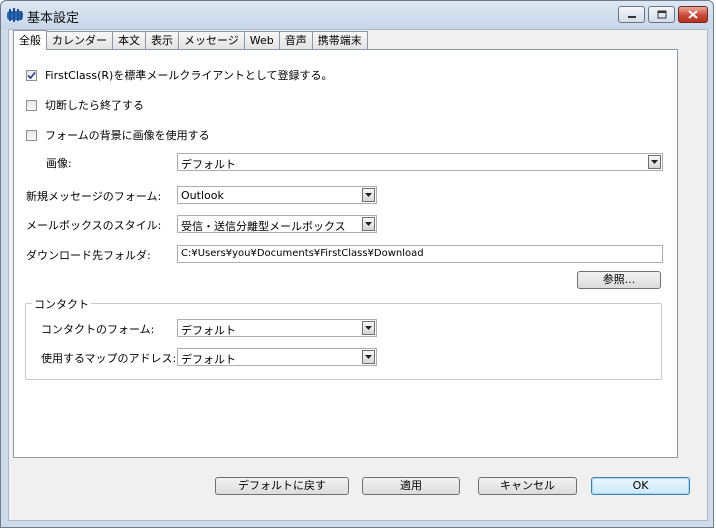 This screenshot has height=530, width=716. I want to click on checkmark-icon, so click(31, 75).